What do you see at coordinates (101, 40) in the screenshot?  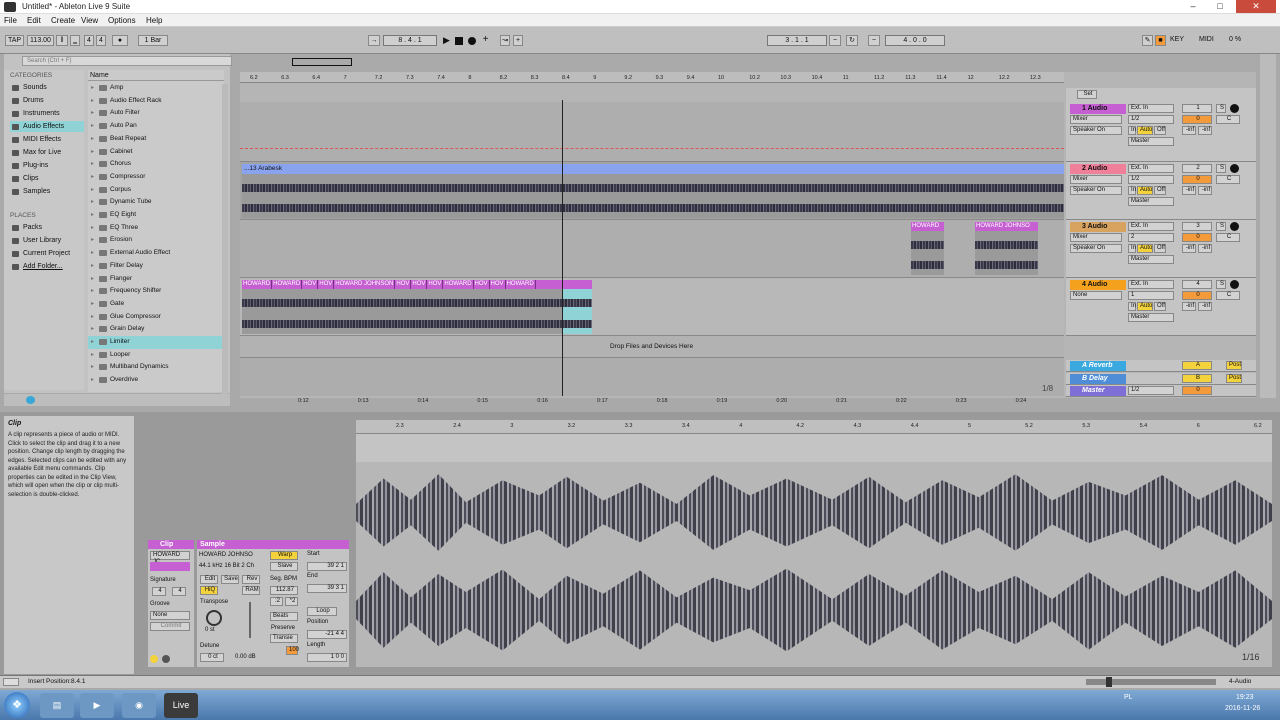 I see `meter-denominator: 4` at bounding box center [101, 40].